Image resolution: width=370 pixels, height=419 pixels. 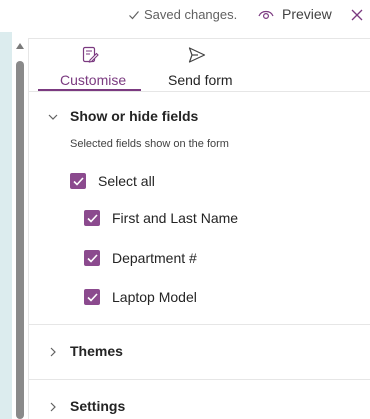 I want to click on scroll-up-arrow-icon, so click(x=20, y=46).